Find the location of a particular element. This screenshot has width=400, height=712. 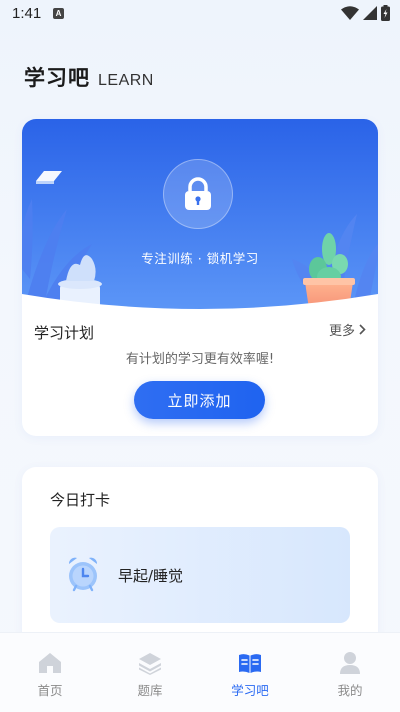

tab-question-bank: 题库 is located at coordinates (150, 672).